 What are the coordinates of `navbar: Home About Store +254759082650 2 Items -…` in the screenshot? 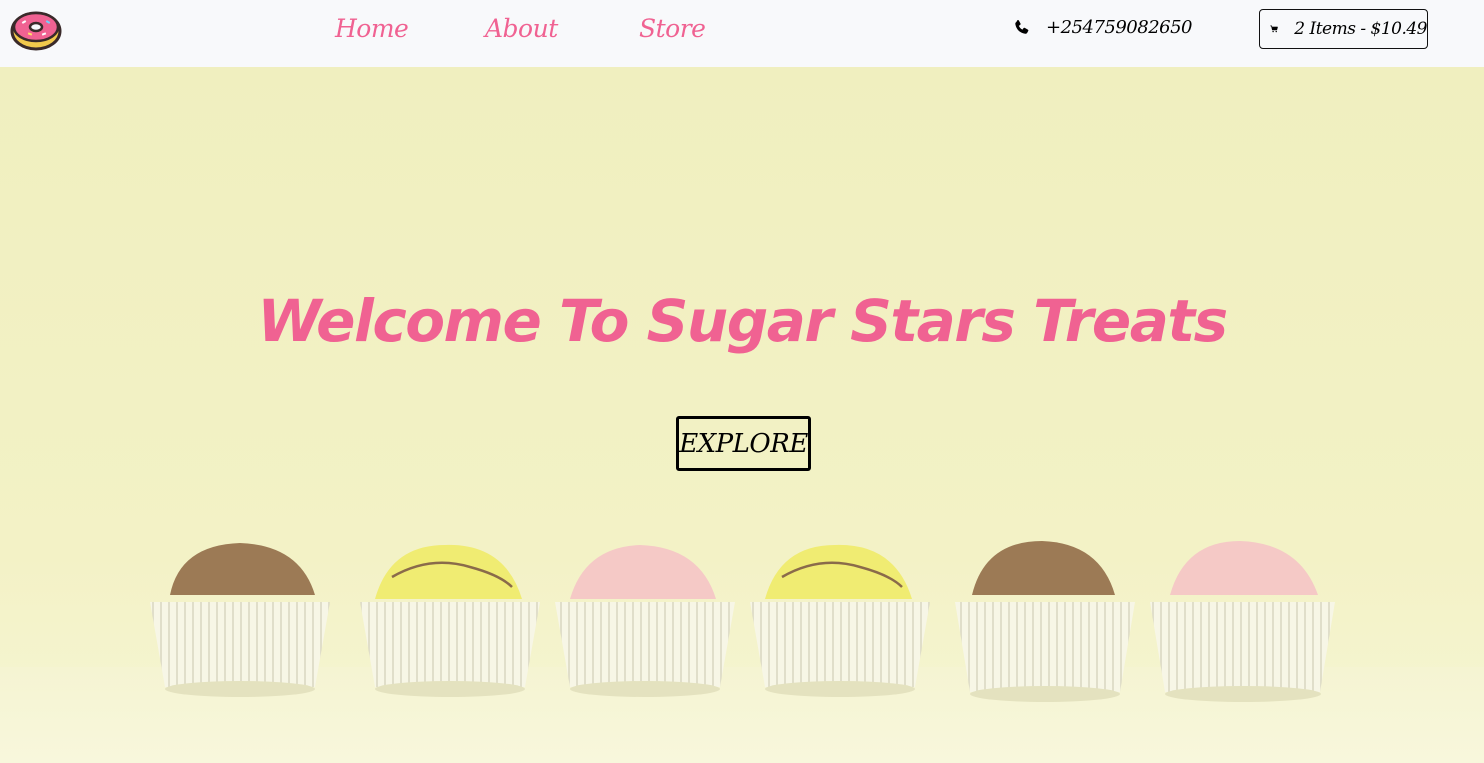 It's located at (742, 33).